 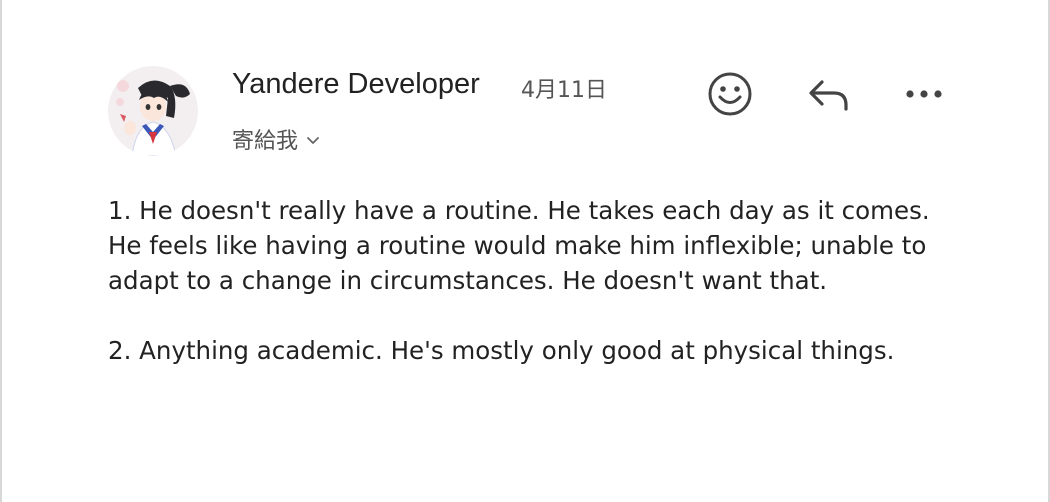 I want to click on sender-name: Yandere Developer, so click(x=356, y=84).